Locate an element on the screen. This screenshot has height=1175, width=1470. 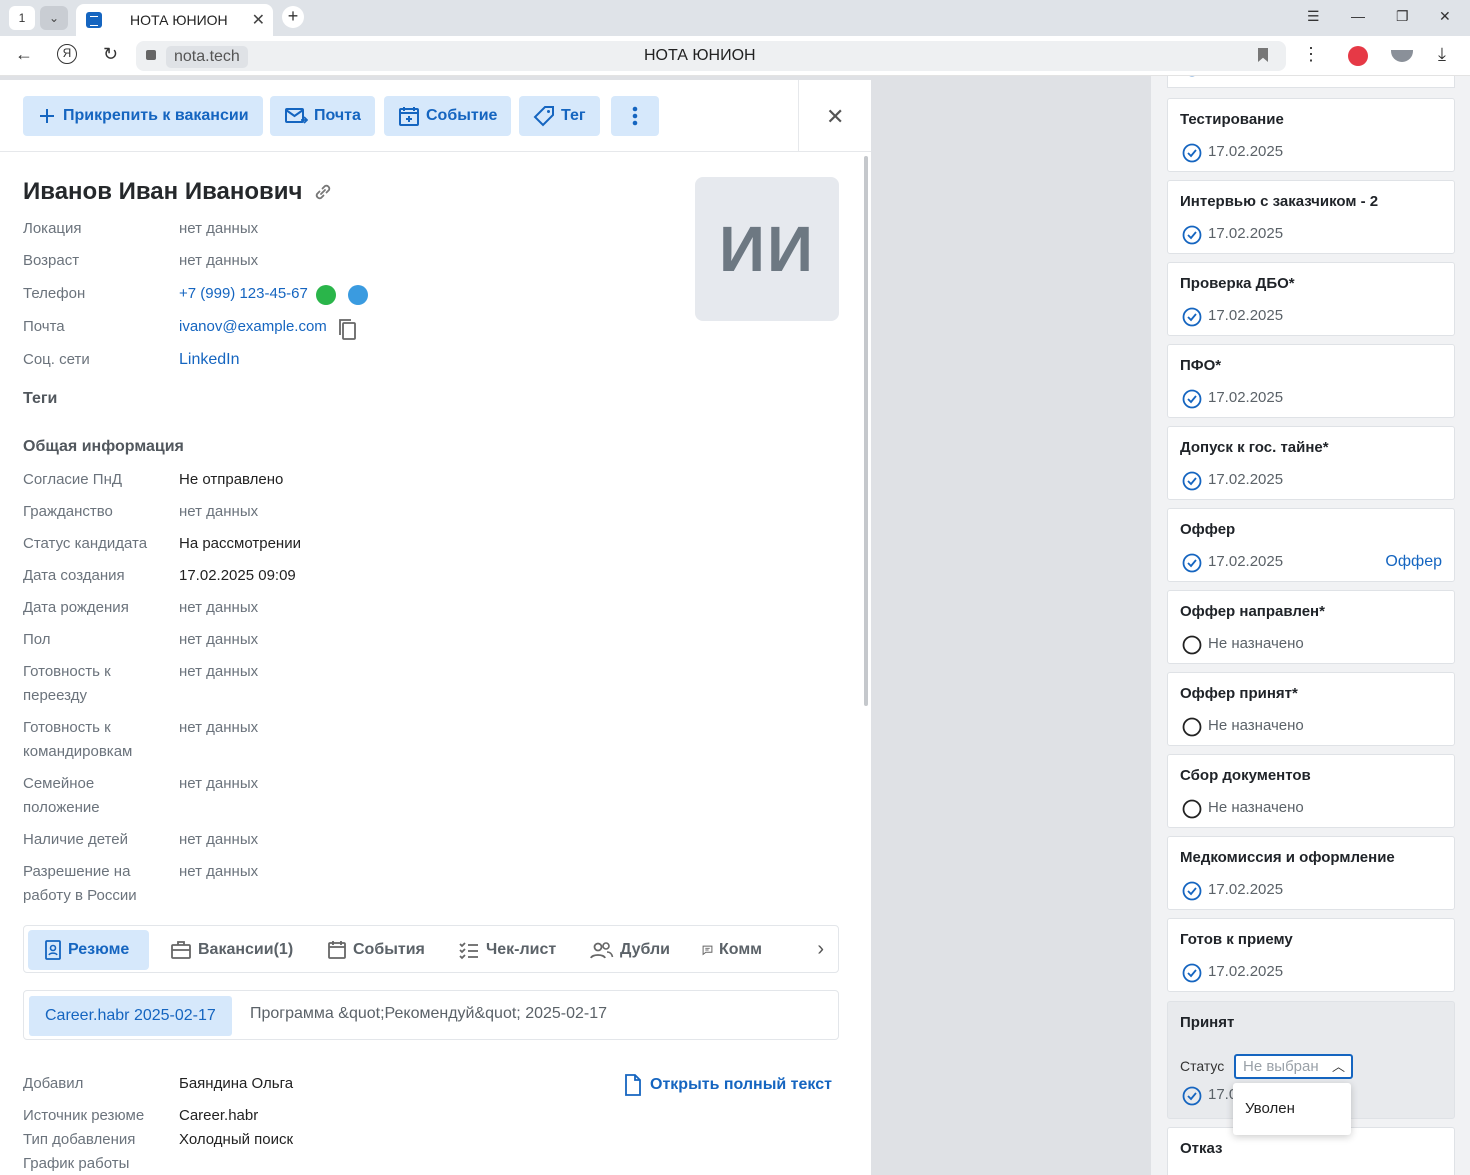
stage-card: Сбор документов Не назначено is located at coordinates (1311, 791).